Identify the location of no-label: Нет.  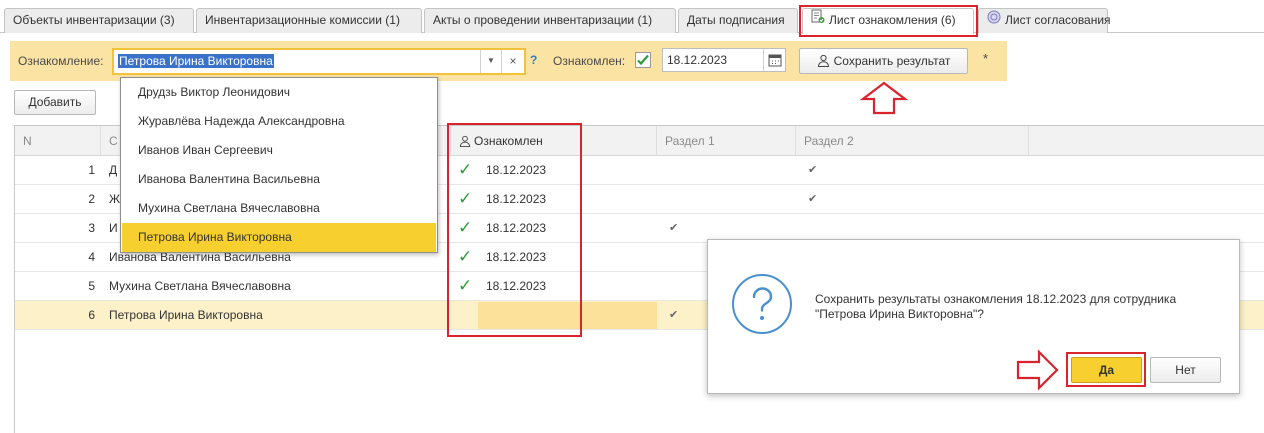
(1185, 370).